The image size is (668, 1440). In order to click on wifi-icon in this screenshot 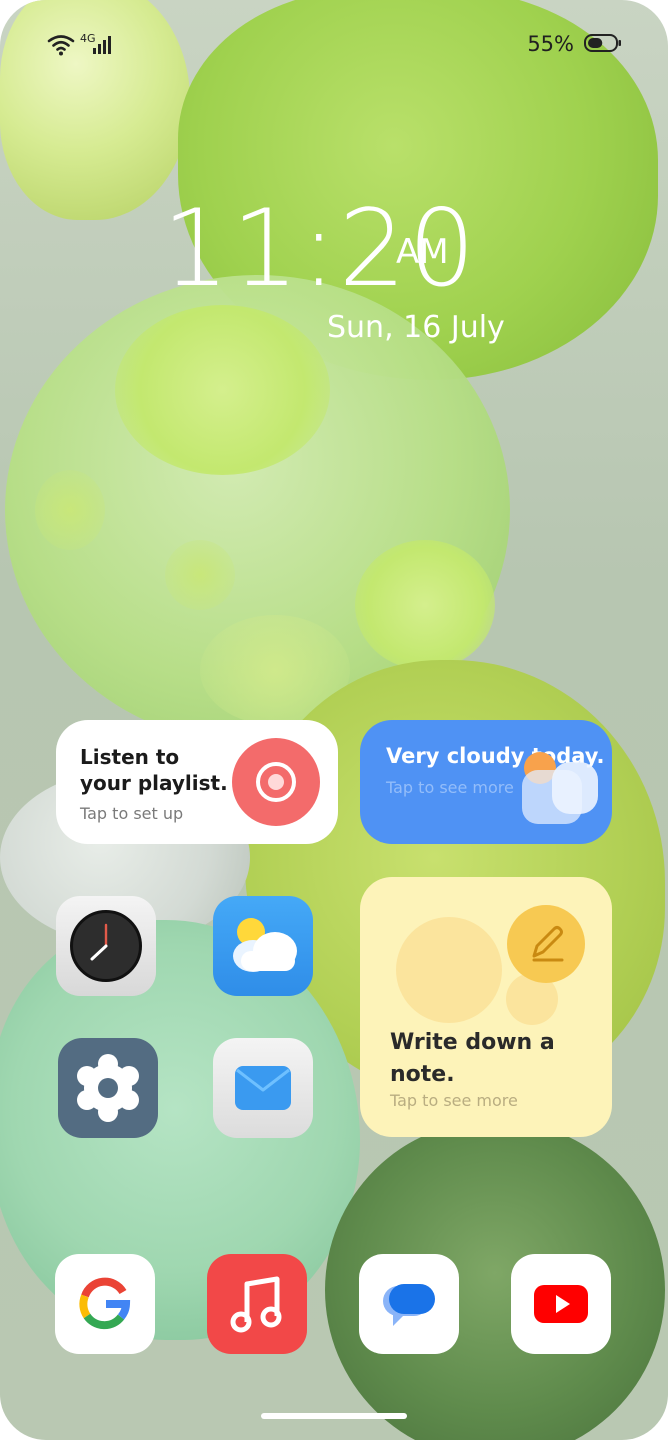, I will do `click(61, 45)`.